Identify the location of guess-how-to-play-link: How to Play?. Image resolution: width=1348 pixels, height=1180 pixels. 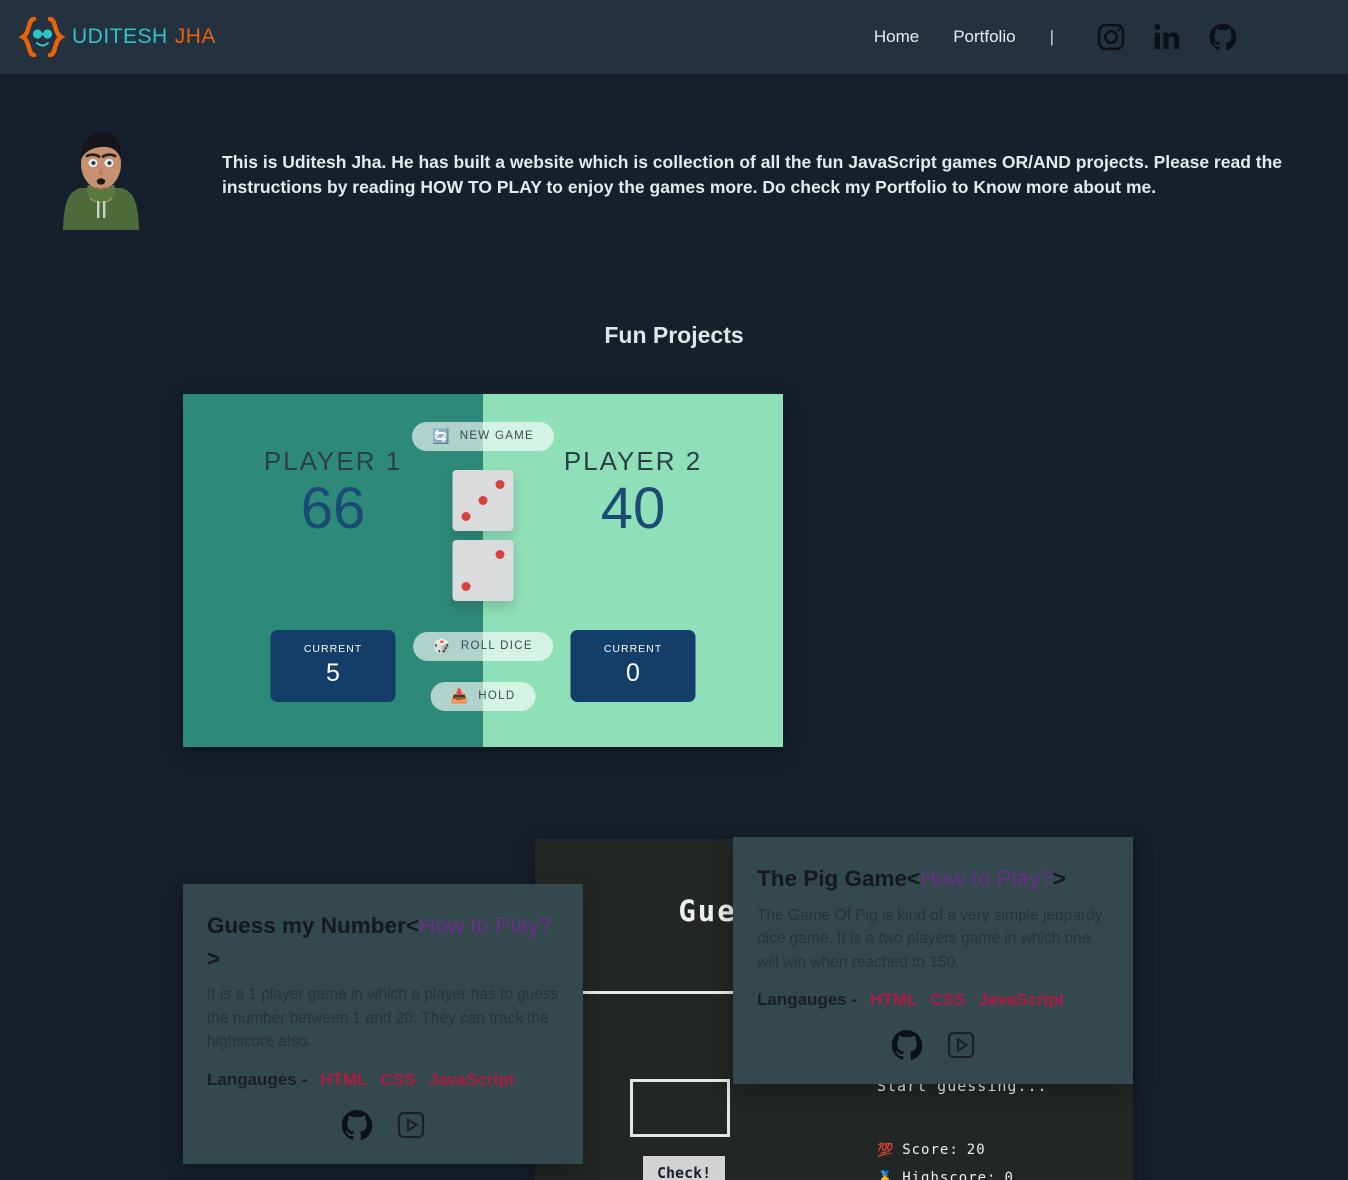
(485, 925).